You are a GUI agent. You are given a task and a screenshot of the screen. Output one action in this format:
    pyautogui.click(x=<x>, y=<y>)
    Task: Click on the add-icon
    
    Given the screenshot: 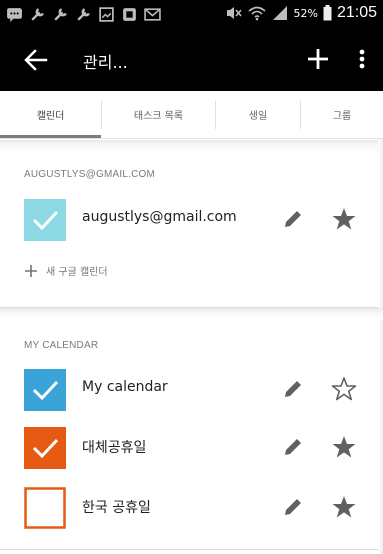 What is the action you would take?
    pyautogui.click(x=318, y=59)
    